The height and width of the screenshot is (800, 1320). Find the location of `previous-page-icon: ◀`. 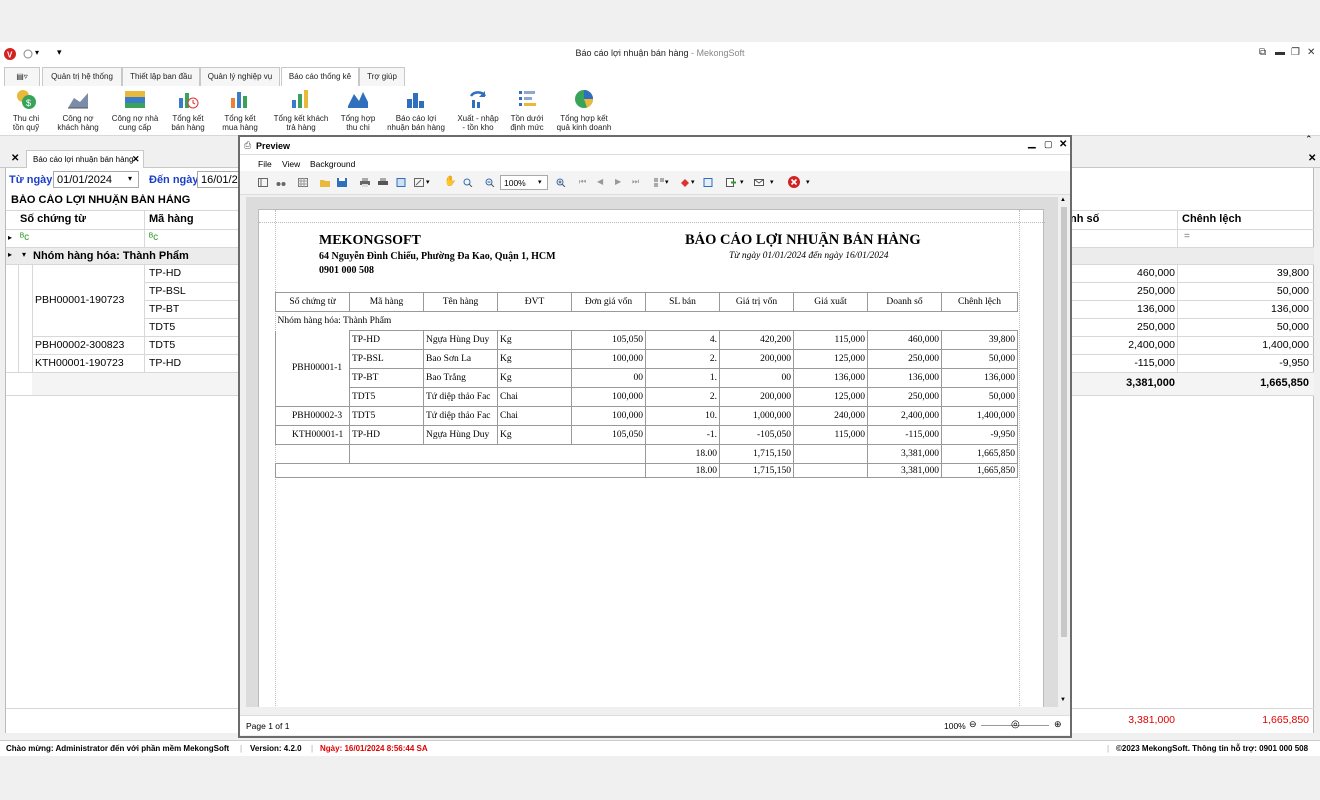

previous-page-icon: ◀ is located at coordinates (600, 181).